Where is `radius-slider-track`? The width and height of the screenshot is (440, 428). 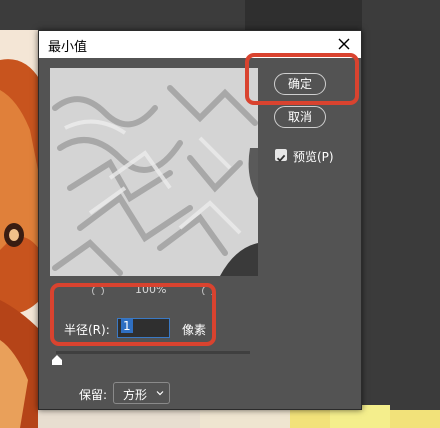
radius-slider-track is located at coordinates (153, 352).